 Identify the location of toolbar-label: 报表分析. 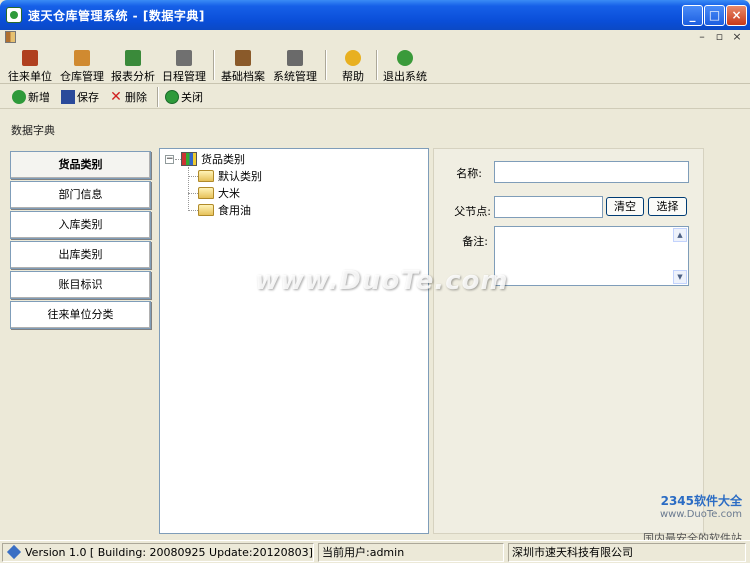
(133, 76).